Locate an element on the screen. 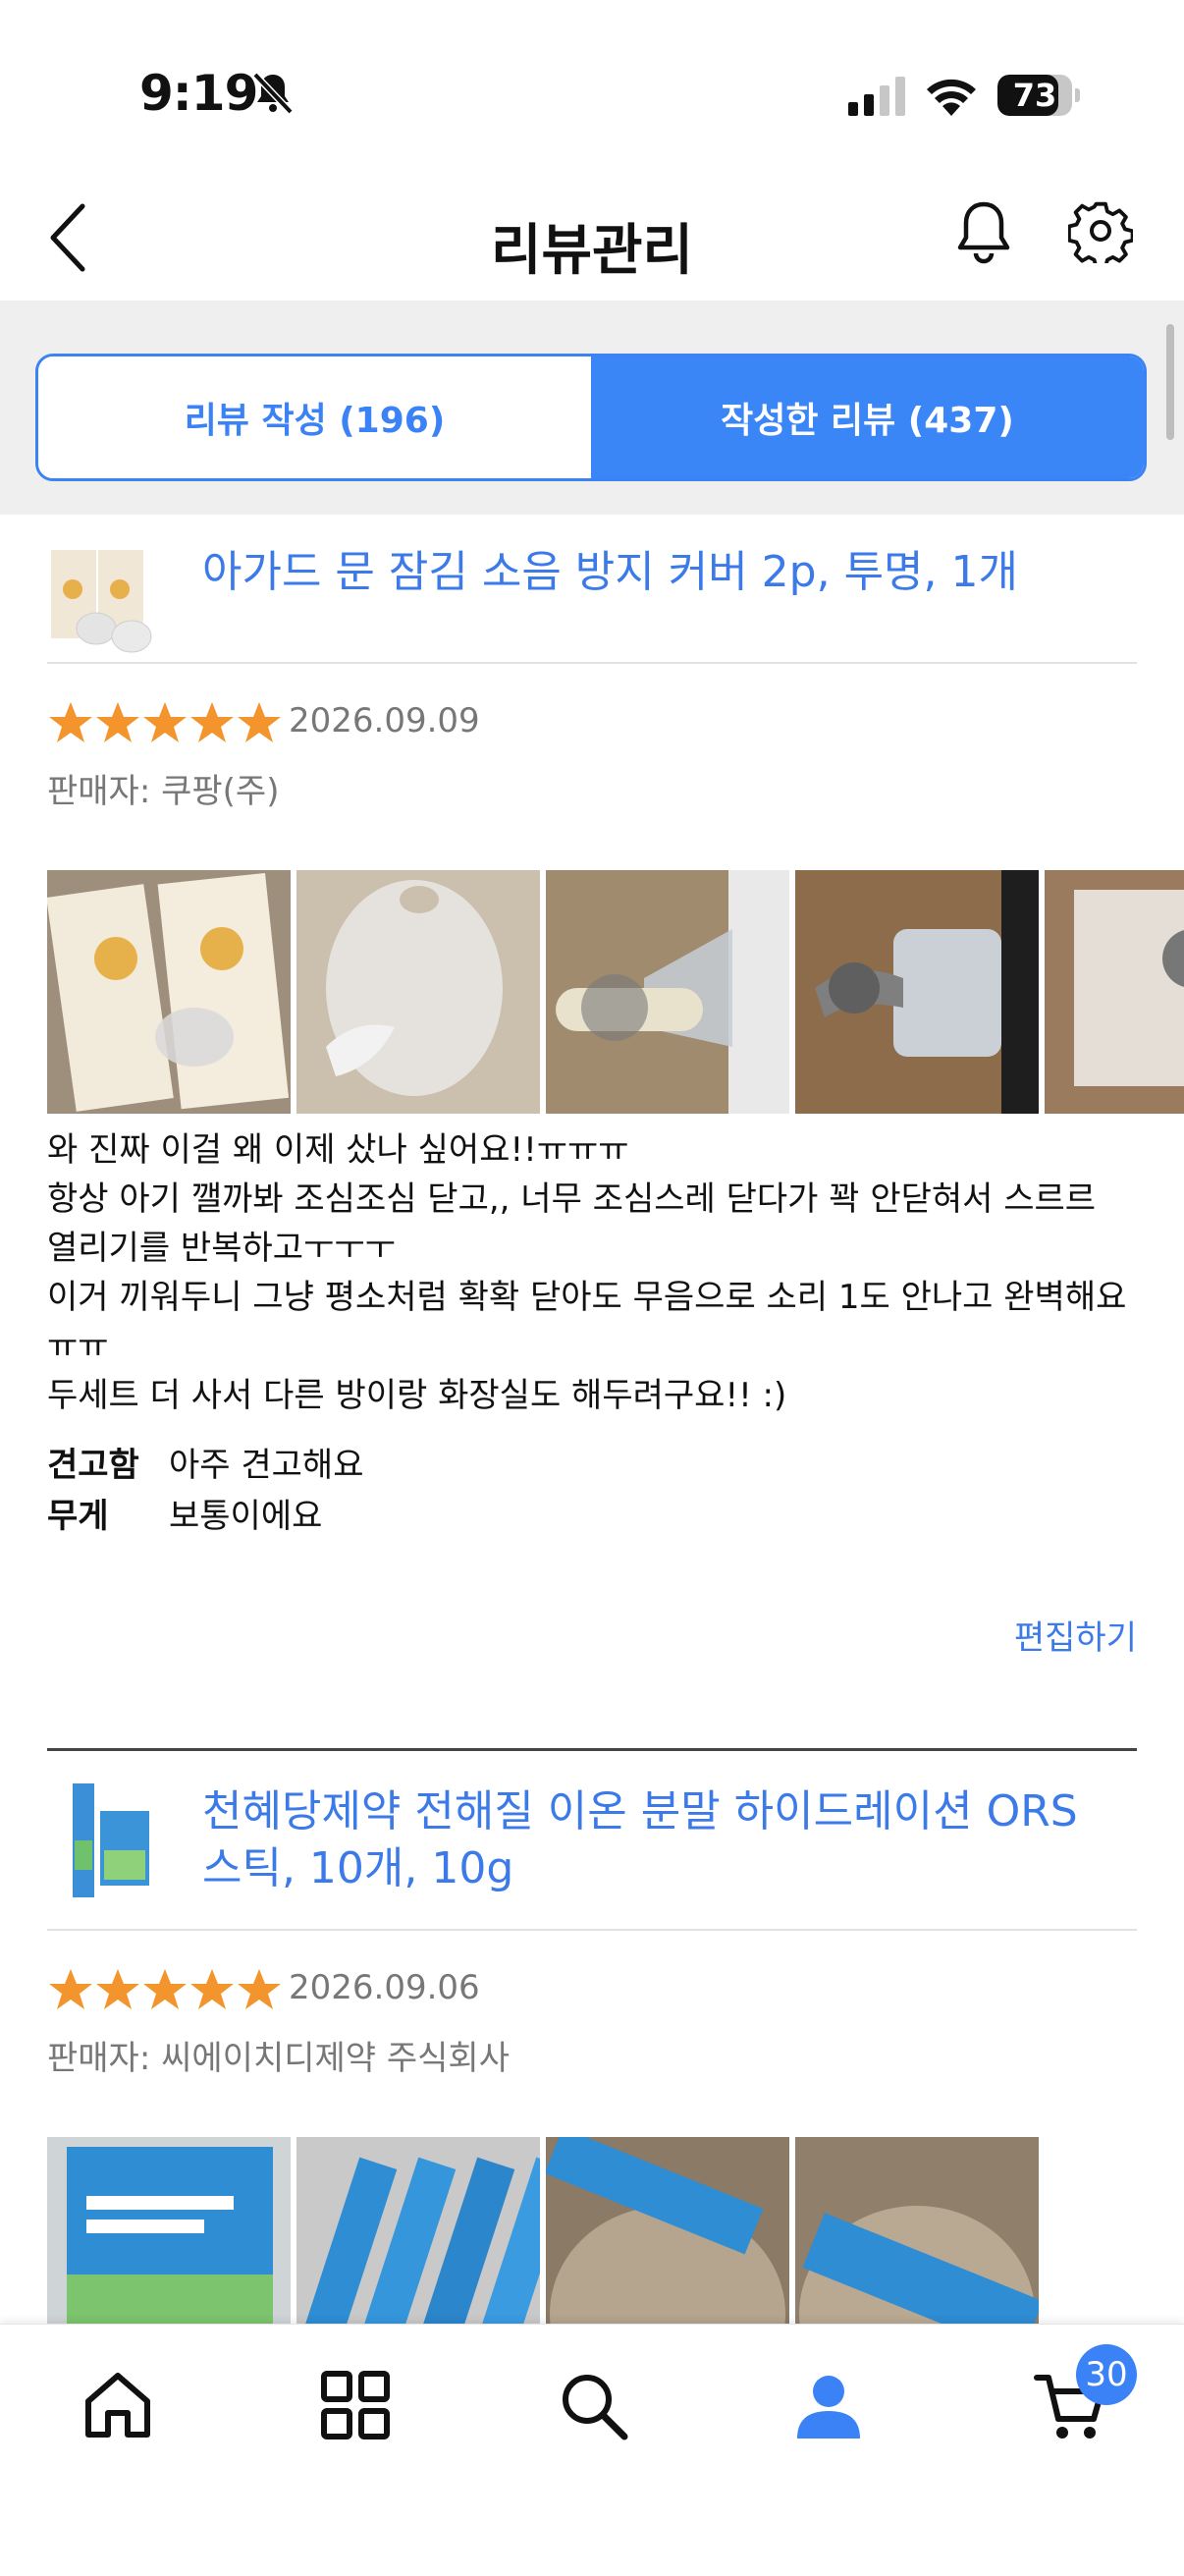 This screenshot has width=1184, height=2576. header: 리뷰관리 is located at coordinates (592, 239).